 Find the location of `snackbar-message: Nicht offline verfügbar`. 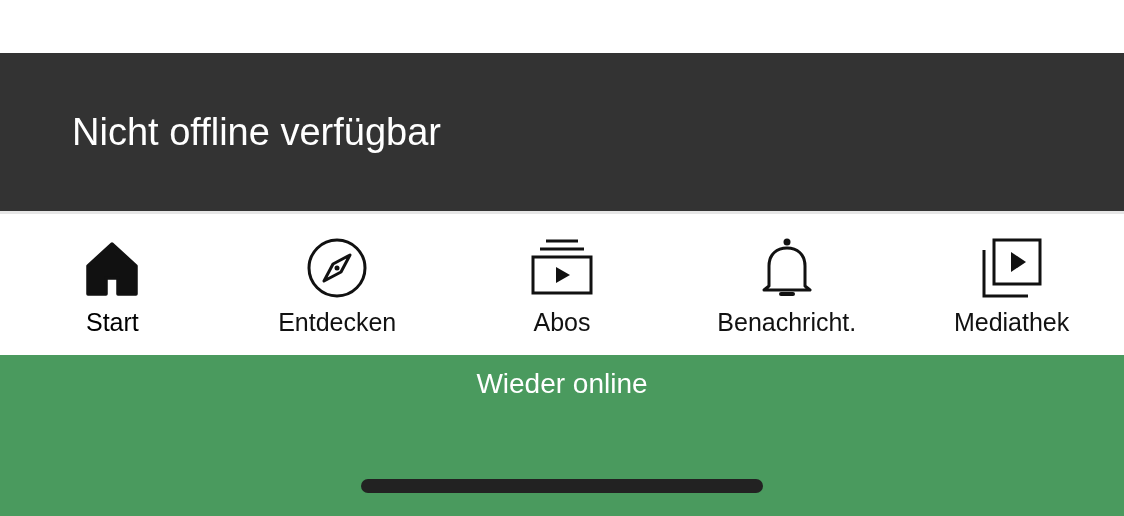

snackbar-message: Nicht offline verfügbar is located at coordinates (256, 132).